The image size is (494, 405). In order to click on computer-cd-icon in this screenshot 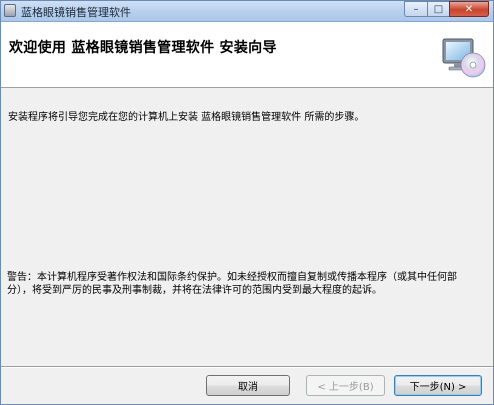, I will do `click(464, 58)`.